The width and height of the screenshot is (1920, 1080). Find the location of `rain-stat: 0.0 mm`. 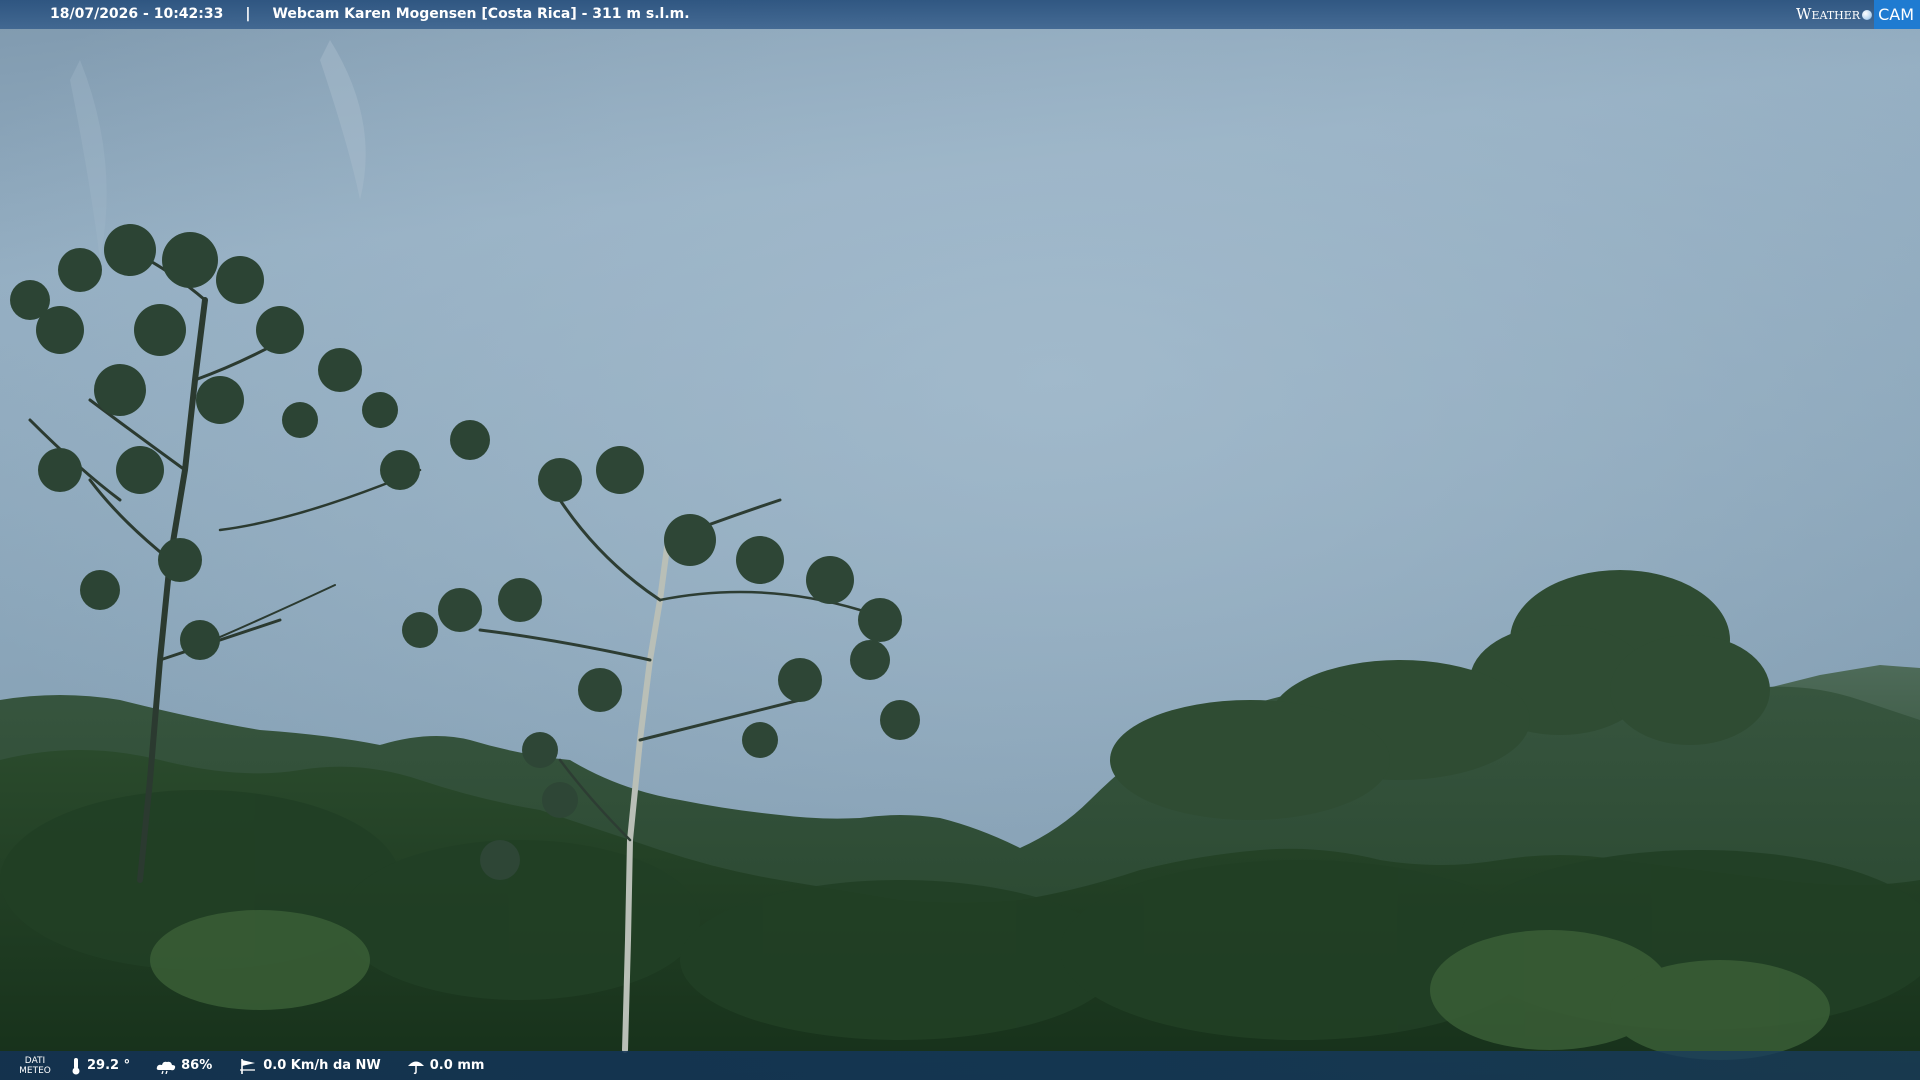

rain-stat: 0.0 mm is located at coordinates (446, 1066).